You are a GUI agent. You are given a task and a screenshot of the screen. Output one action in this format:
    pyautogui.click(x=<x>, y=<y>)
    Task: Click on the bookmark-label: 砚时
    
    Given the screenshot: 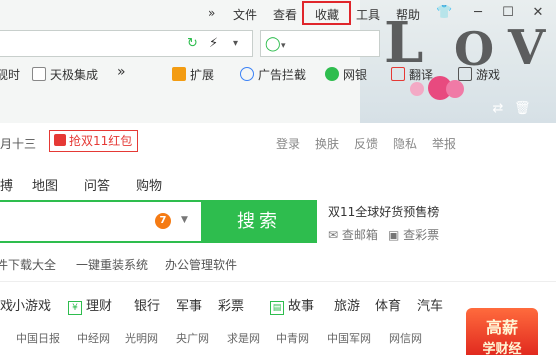 What is the action you would take?
    pyautogui.click(x=10, y=75)
    